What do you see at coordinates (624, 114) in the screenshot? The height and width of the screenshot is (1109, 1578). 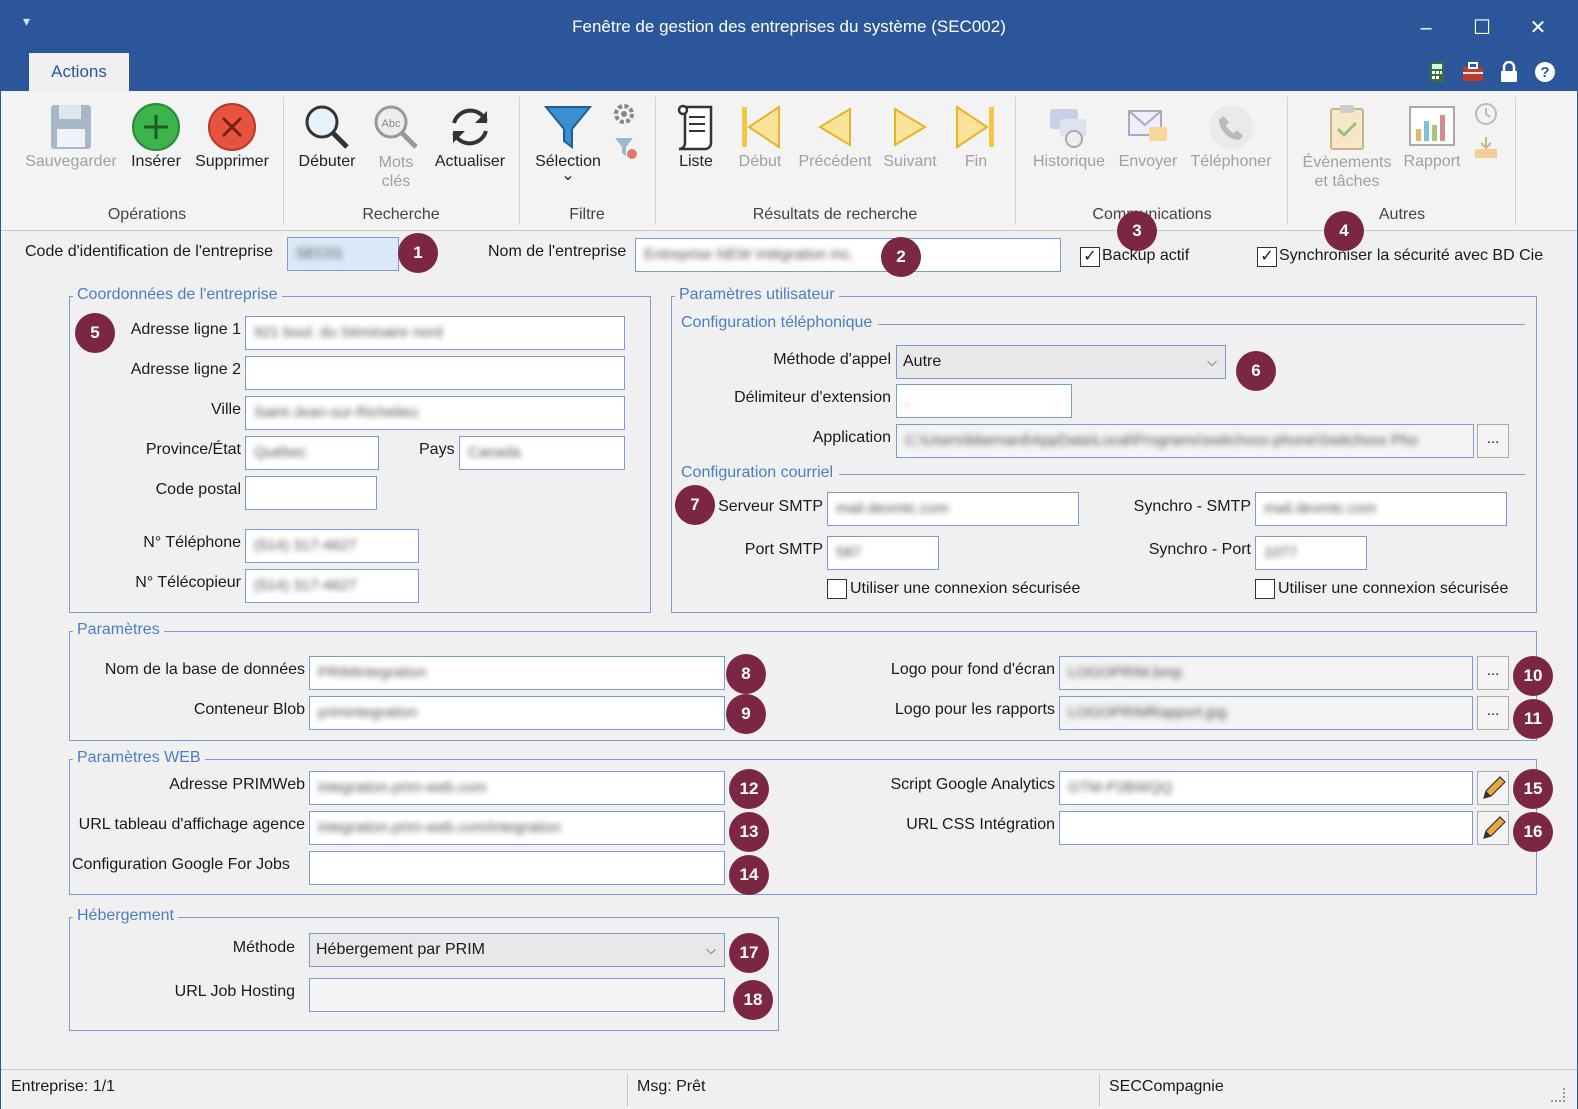 I see `gear-icon` at bounding box center [624, 114].